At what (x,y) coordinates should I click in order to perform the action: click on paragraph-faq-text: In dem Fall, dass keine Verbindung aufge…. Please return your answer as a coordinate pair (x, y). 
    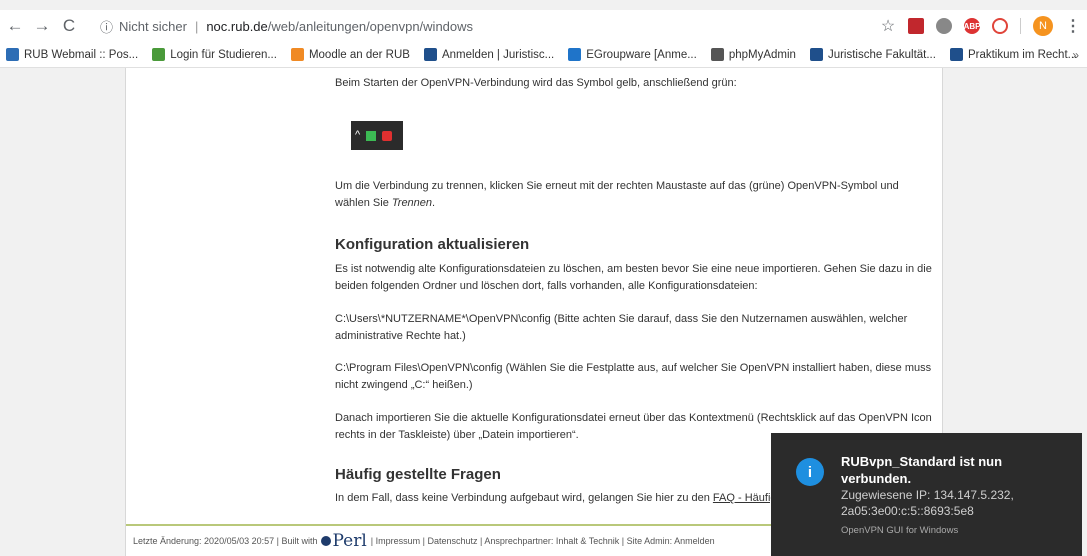
    Looking at the image, I should click on (524, 498).